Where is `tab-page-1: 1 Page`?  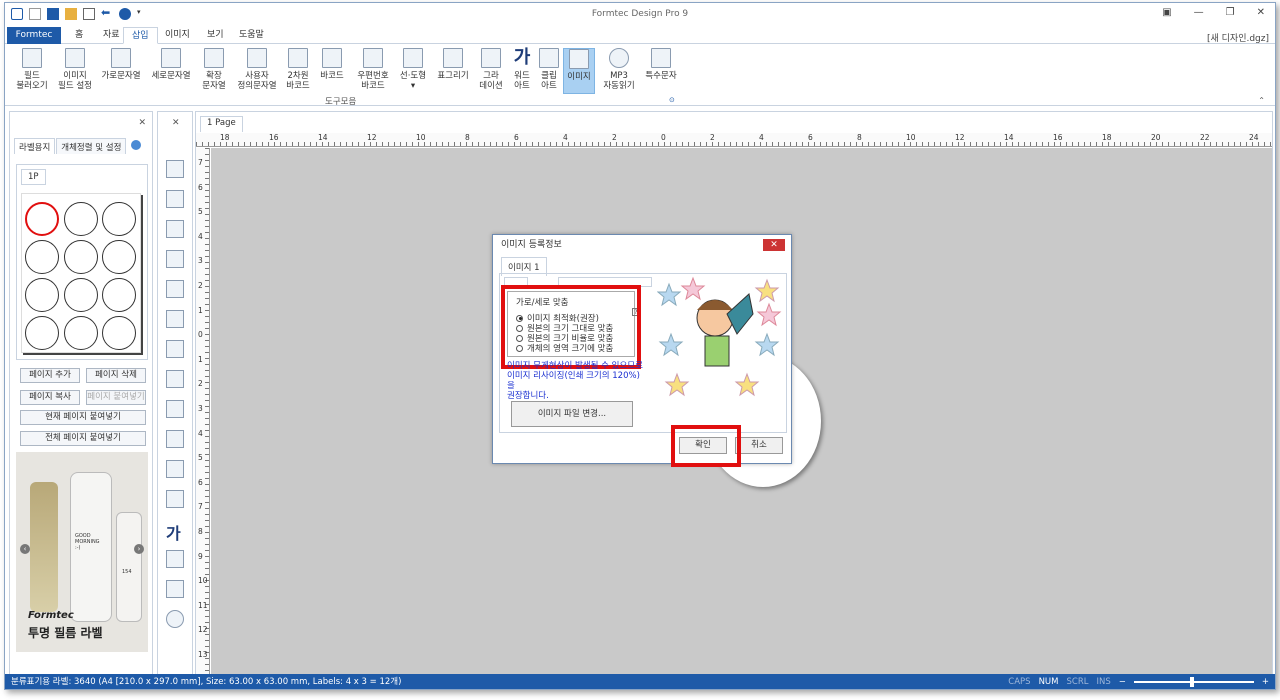
tab-page-1: 1 Page is located at coordinates (221, 124).